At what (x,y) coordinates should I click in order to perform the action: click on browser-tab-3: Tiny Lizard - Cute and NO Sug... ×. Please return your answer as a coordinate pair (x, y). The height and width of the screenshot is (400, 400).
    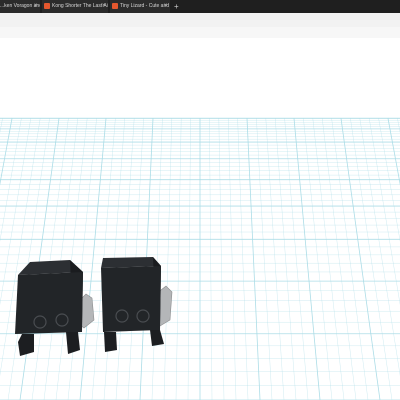
    Looking at the image, I should click on (140, 6).